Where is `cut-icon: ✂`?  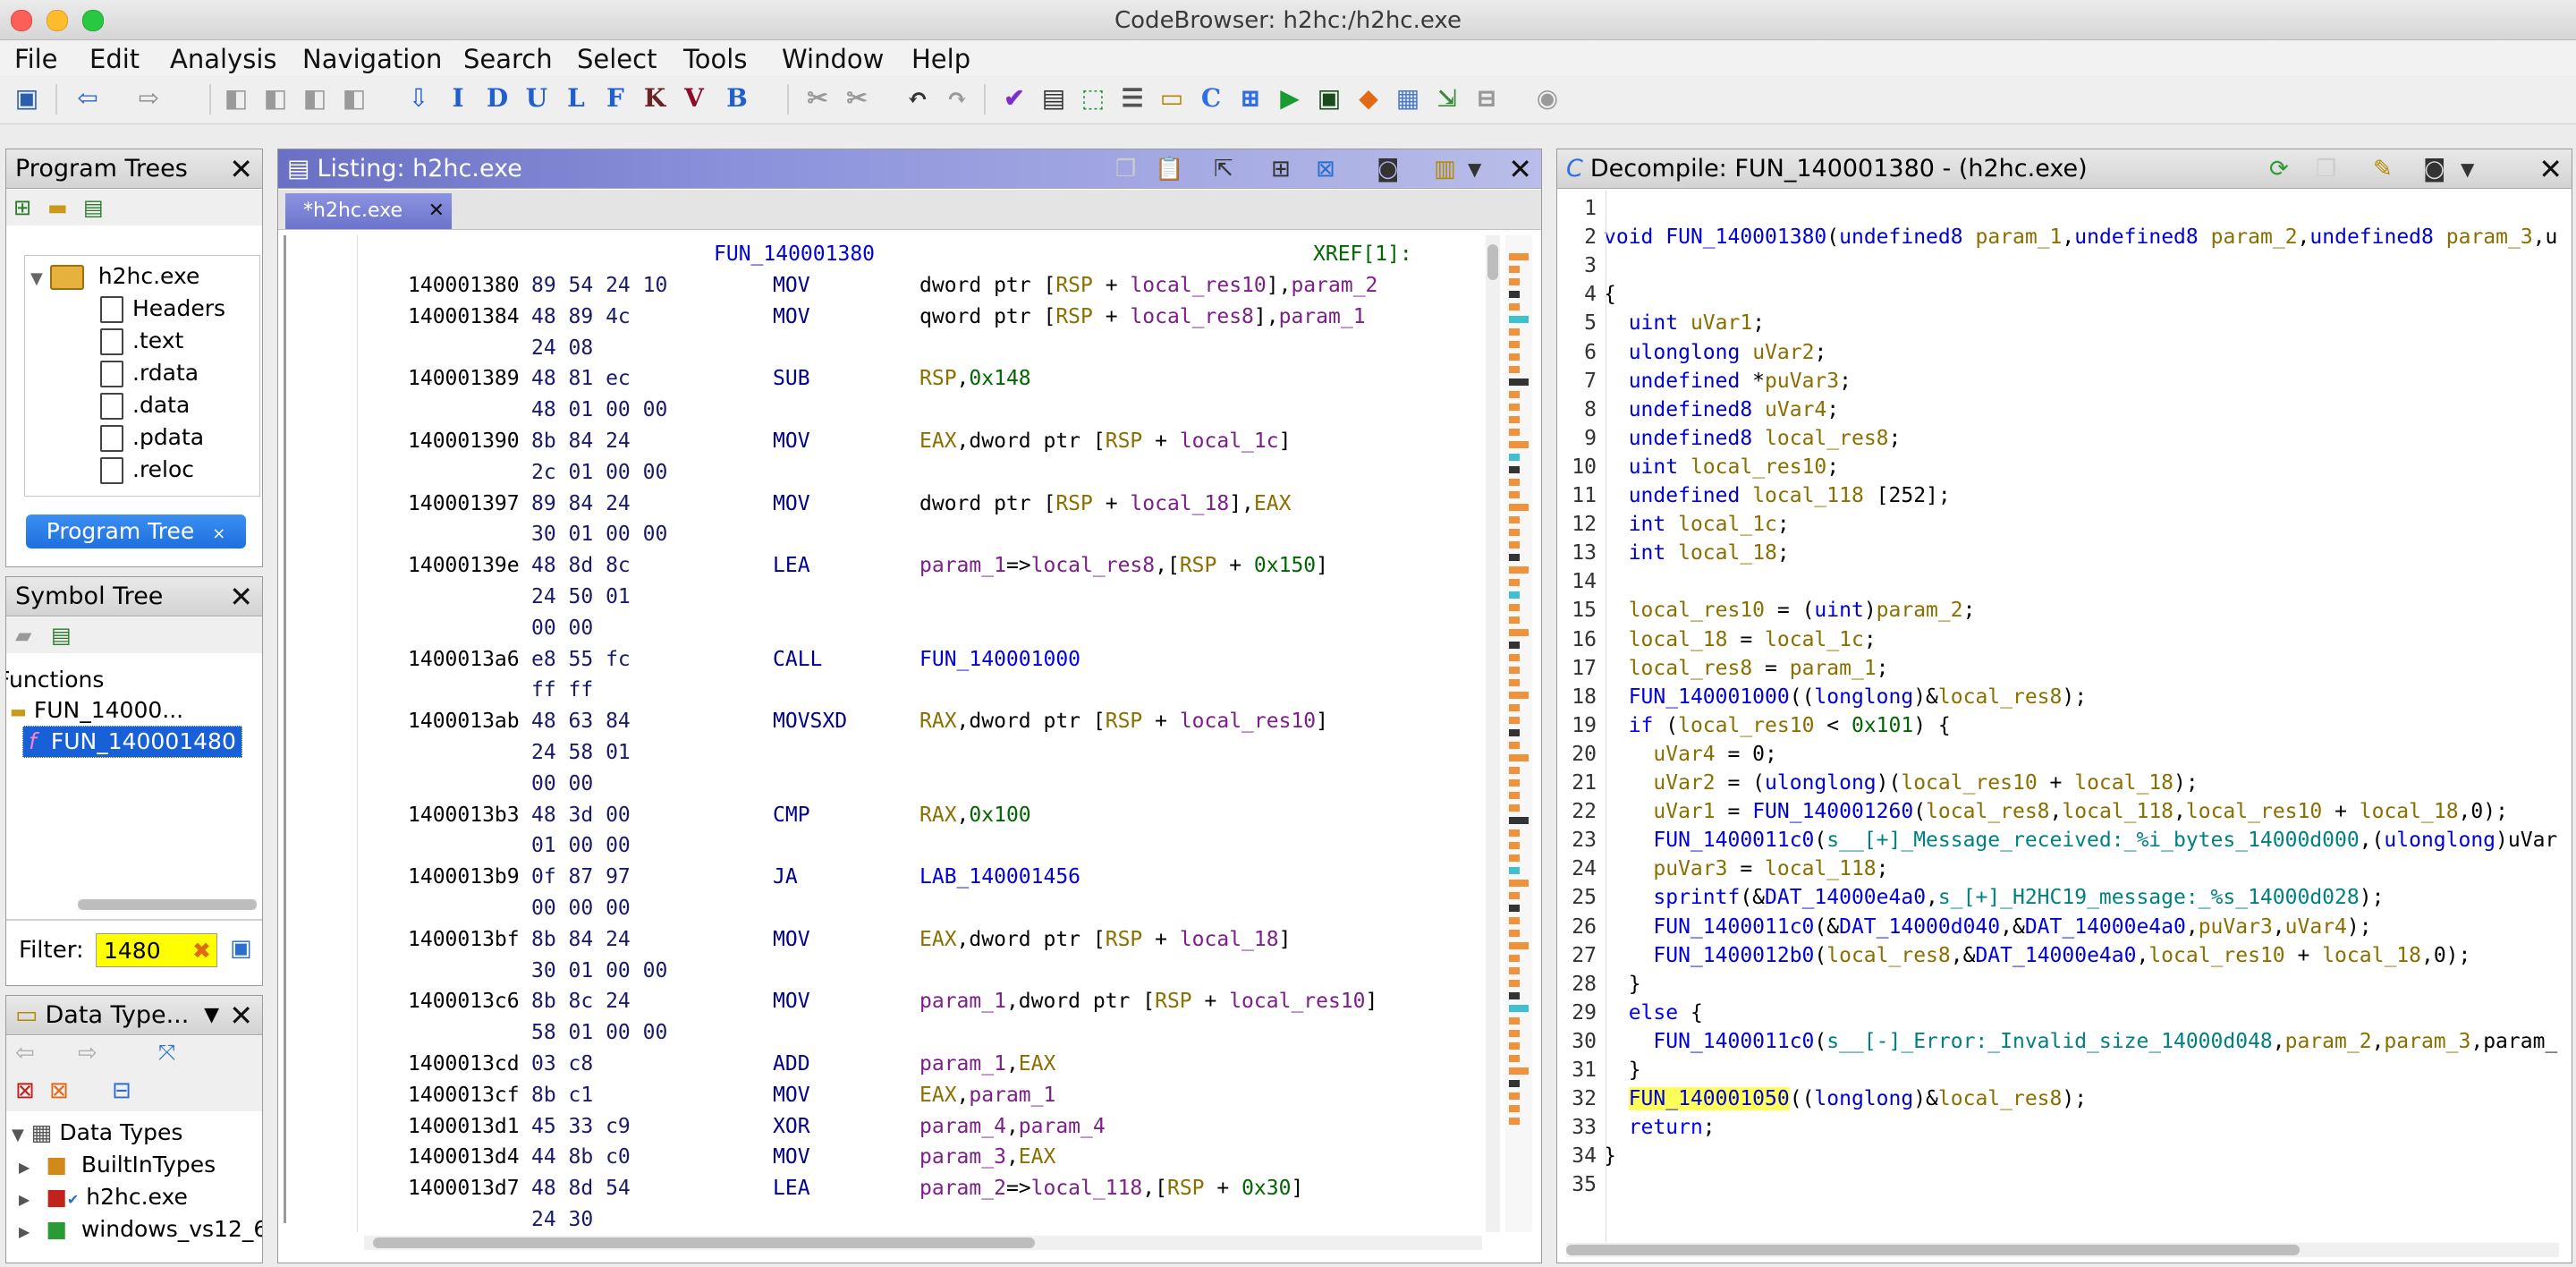 cut-icon: ✂ is located at coordinates (817, 99).